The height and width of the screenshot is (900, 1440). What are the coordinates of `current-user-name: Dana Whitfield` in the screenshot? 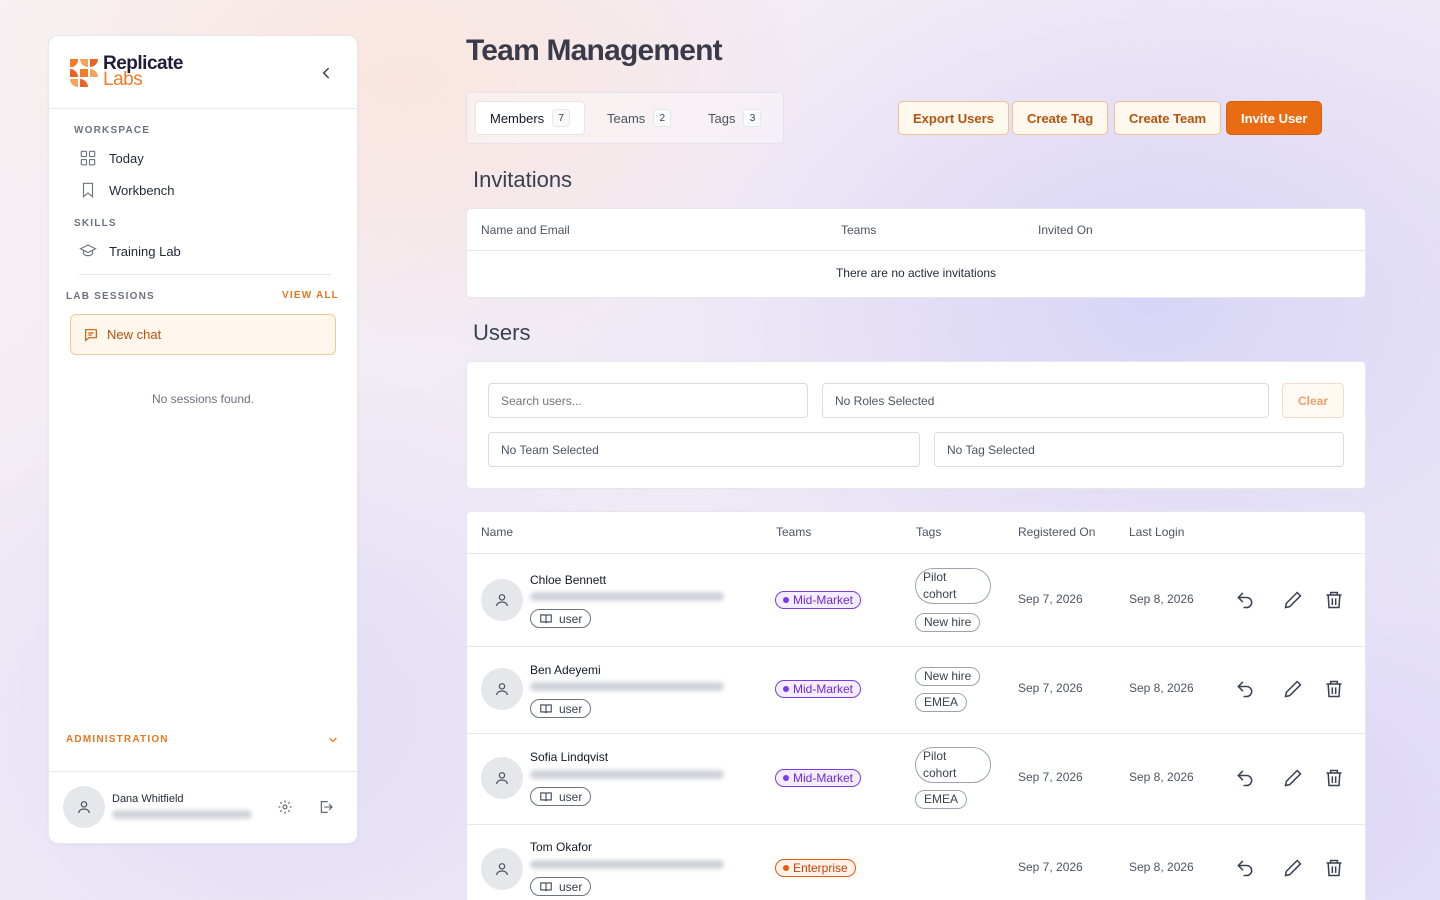 It's located at (148, 799).